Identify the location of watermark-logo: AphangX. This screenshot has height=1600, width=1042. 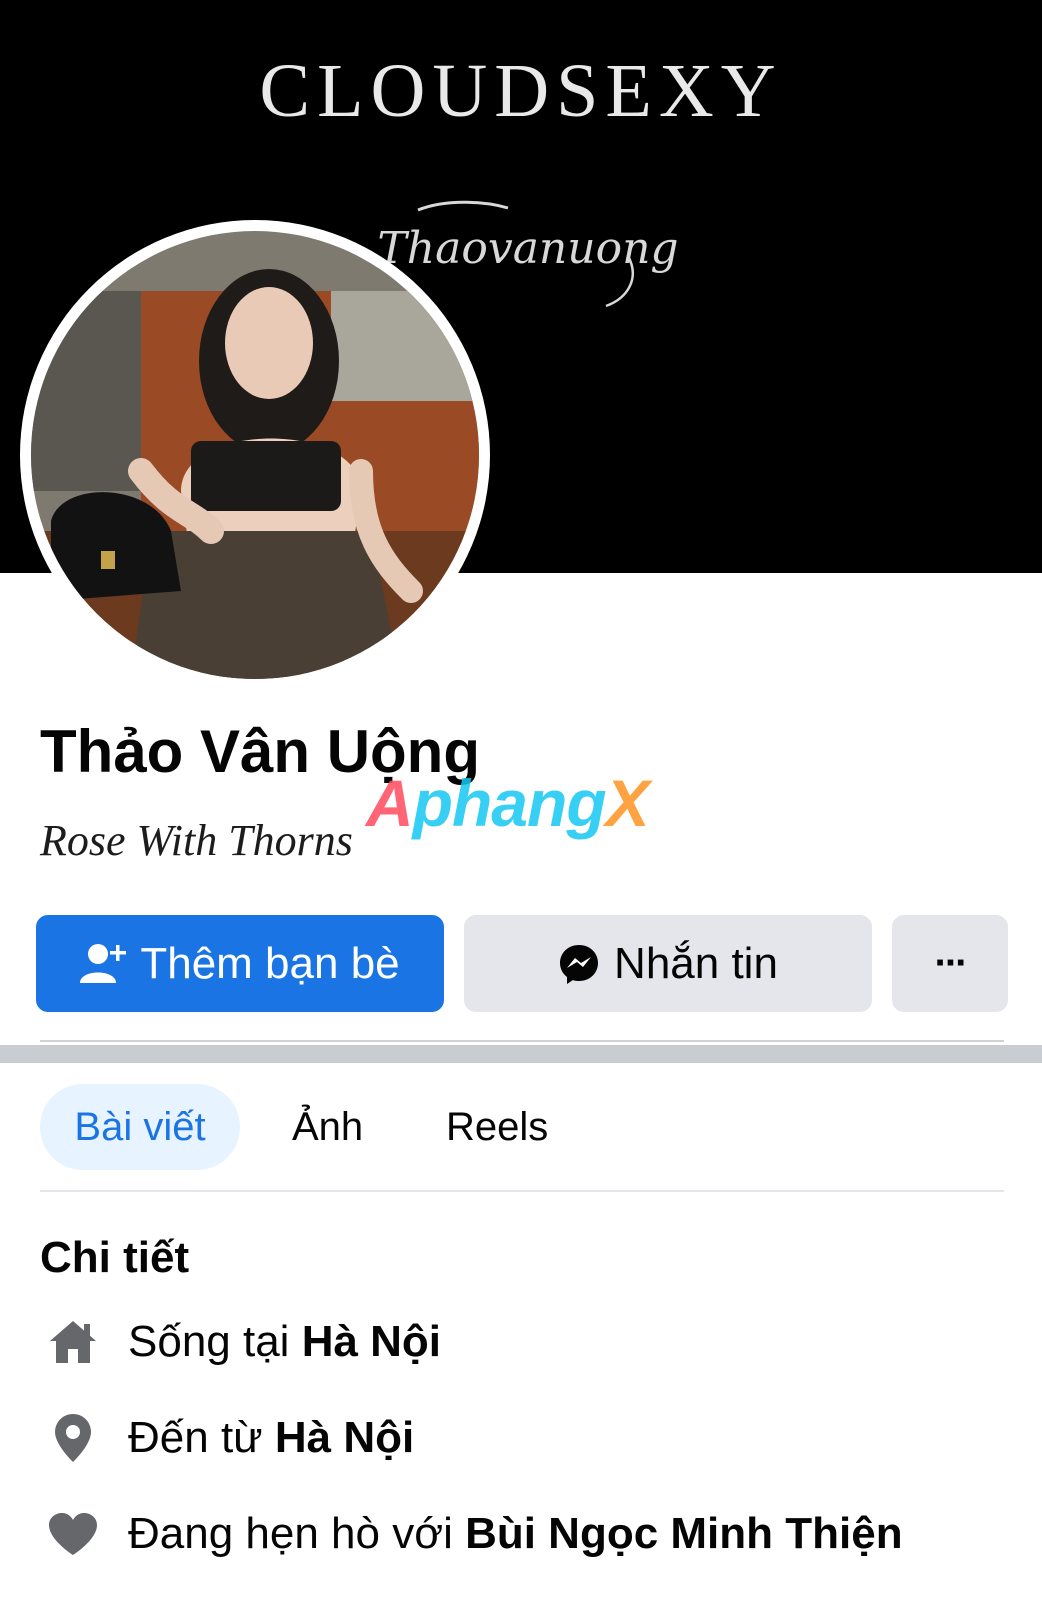
(508, 803).